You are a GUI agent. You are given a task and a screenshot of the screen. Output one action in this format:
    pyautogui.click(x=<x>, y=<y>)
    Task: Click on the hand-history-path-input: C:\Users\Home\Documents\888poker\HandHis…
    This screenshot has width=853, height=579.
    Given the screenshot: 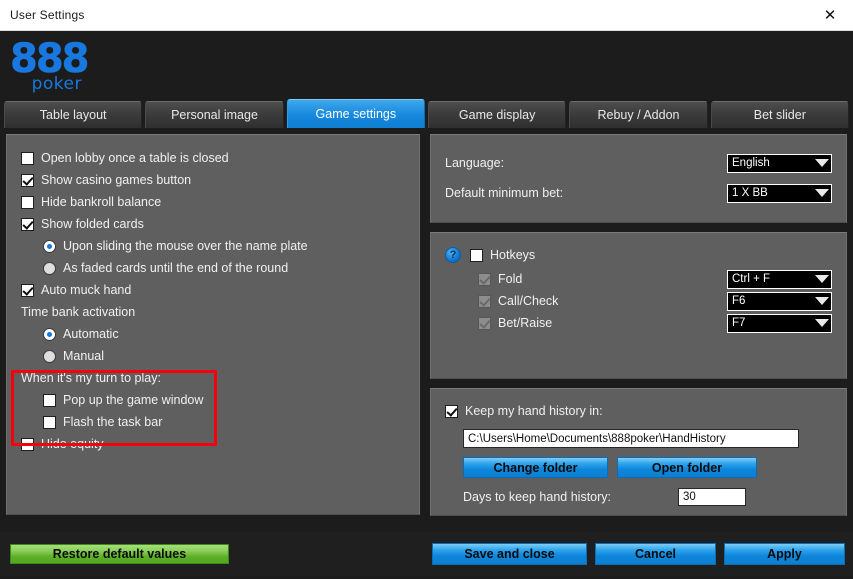 What is the action you would take?
    pyautogui.click(x=631, y=438)
    